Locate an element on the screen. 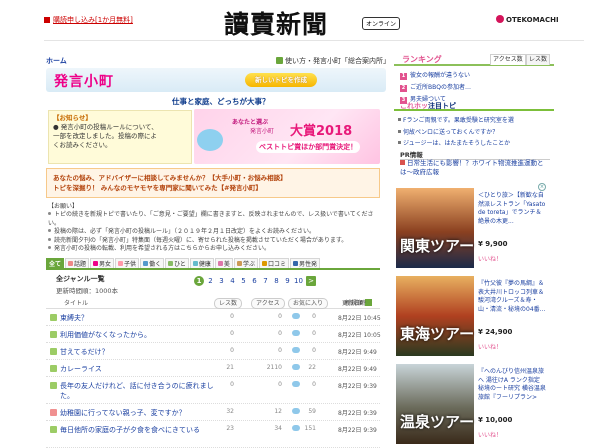 Image resolution: width=600 pixels, height=448 pixels. pr-link: 日常生活にも影響！？ホワイト物流推進運動とは〜政府広報 is located at coordinates (475, 168).